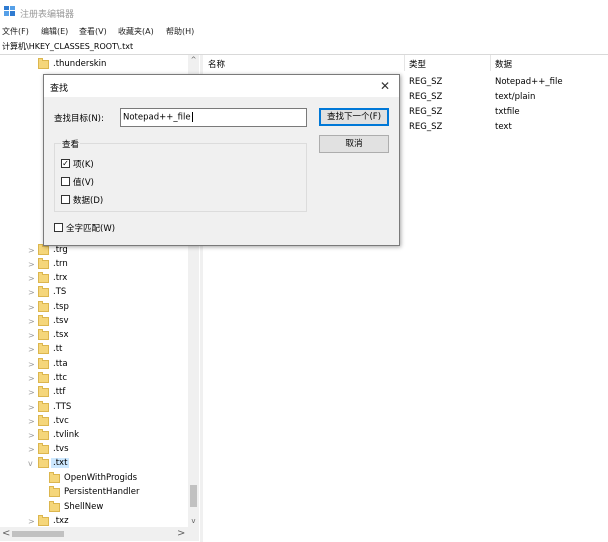 The height and width of the screenshot is (542, 608). I want to click on tree-item-label: .ttf, so click(59, 392).